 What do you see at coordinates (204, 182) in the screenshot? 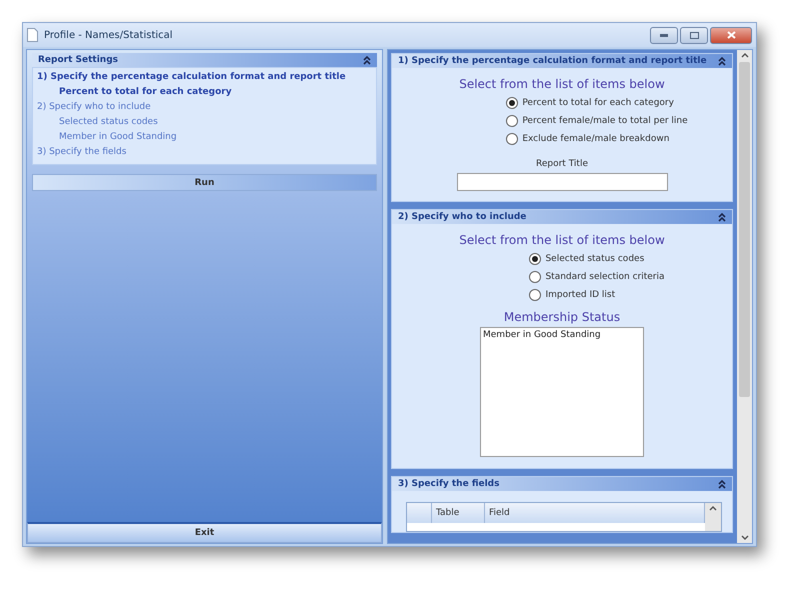
I see `run-button: Run` at bounding box center [204, 182].